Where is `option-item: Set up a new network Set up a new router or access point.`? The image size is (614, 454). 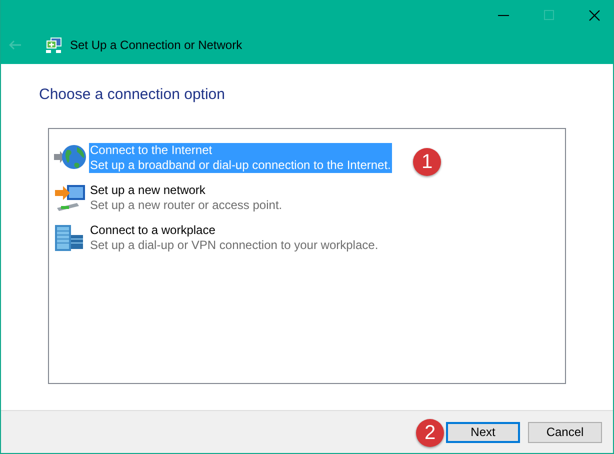 option-item: Set up a new network Set up a new router or access point. is located at coordinates (186, 198).